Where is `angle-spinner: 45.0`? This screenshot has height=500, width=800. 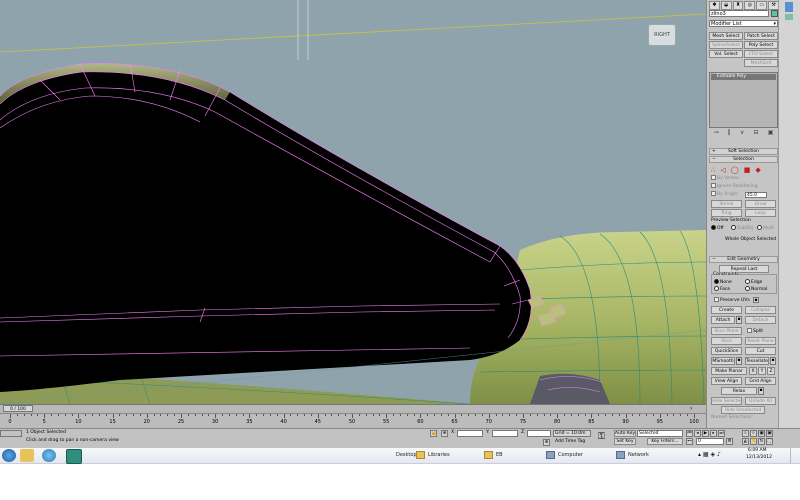
angle-spinner: 45.0 is located at coordinates (756, 195).